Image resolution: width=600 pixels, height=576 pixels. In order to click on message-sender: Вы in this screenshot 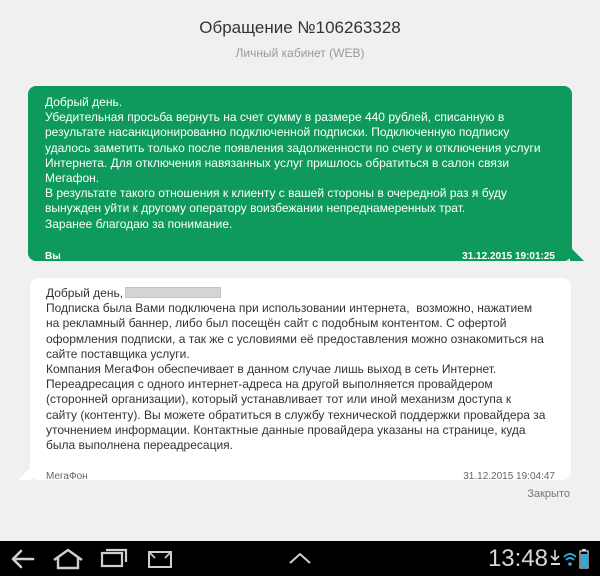, I will do `click(53, 256)`.